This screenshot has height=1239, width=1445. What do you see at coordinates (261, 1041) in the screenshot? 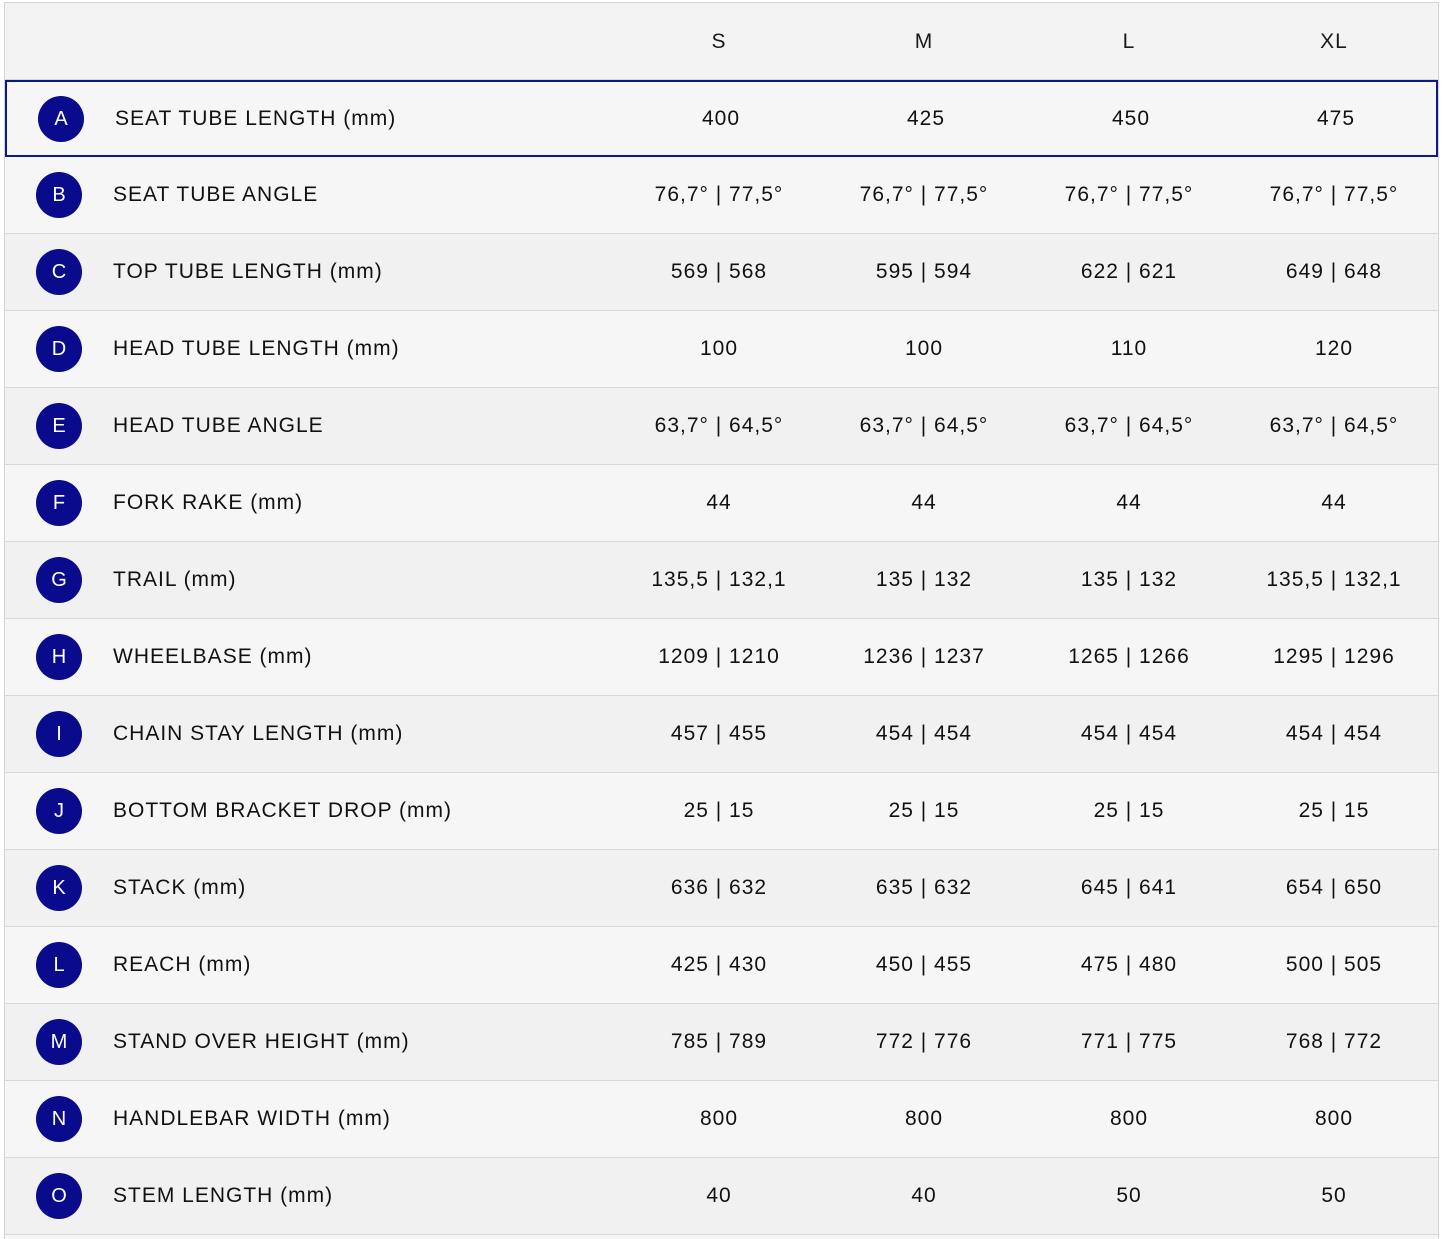
I see `measurement-label: STAND OVER HEIGHT (mm)` at bounding box center [261, 1041].